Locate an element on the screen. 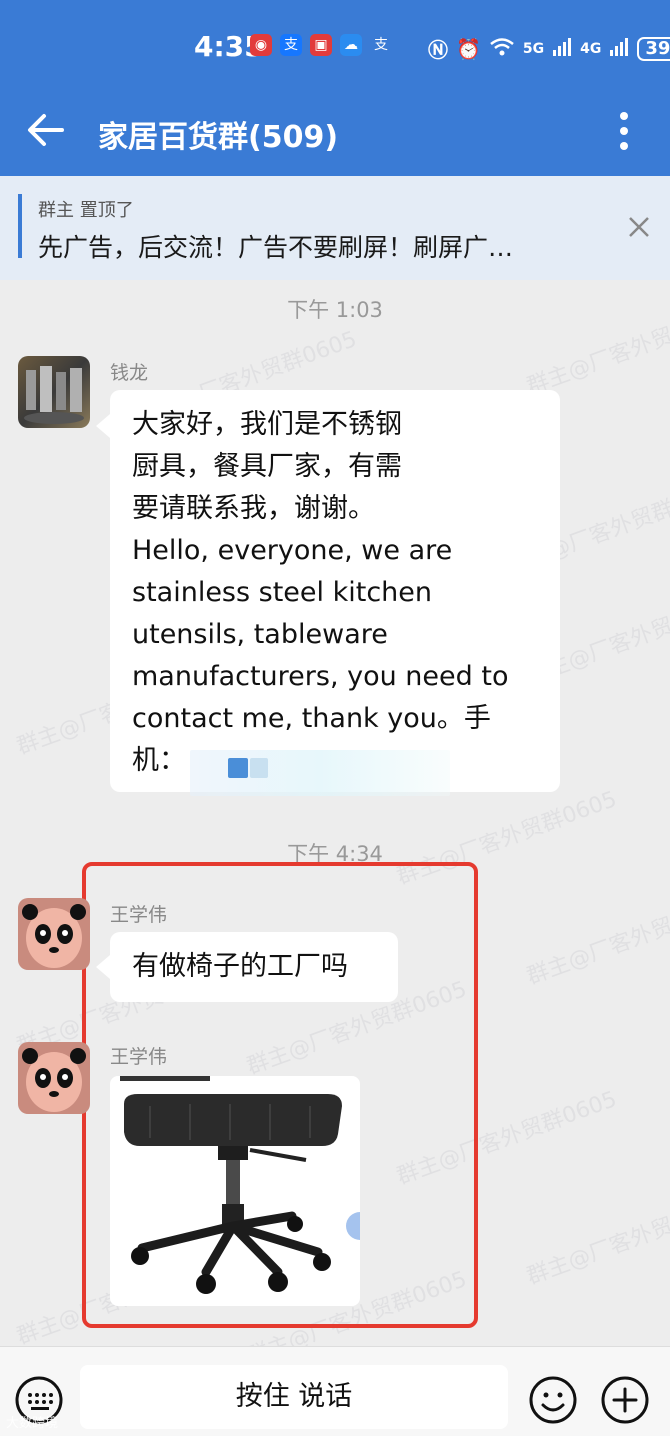 The width and height of the screenshot is (670, 1436). plus-icon is located at coordinates (625, 1400).